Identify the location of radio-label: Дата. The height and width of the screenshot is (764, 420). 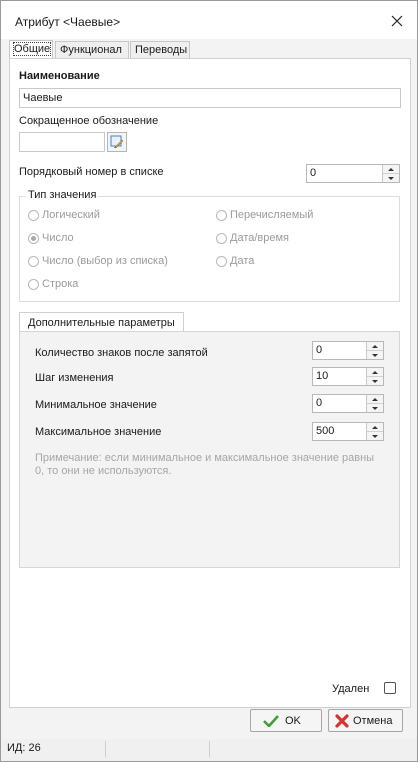
(242, 261).